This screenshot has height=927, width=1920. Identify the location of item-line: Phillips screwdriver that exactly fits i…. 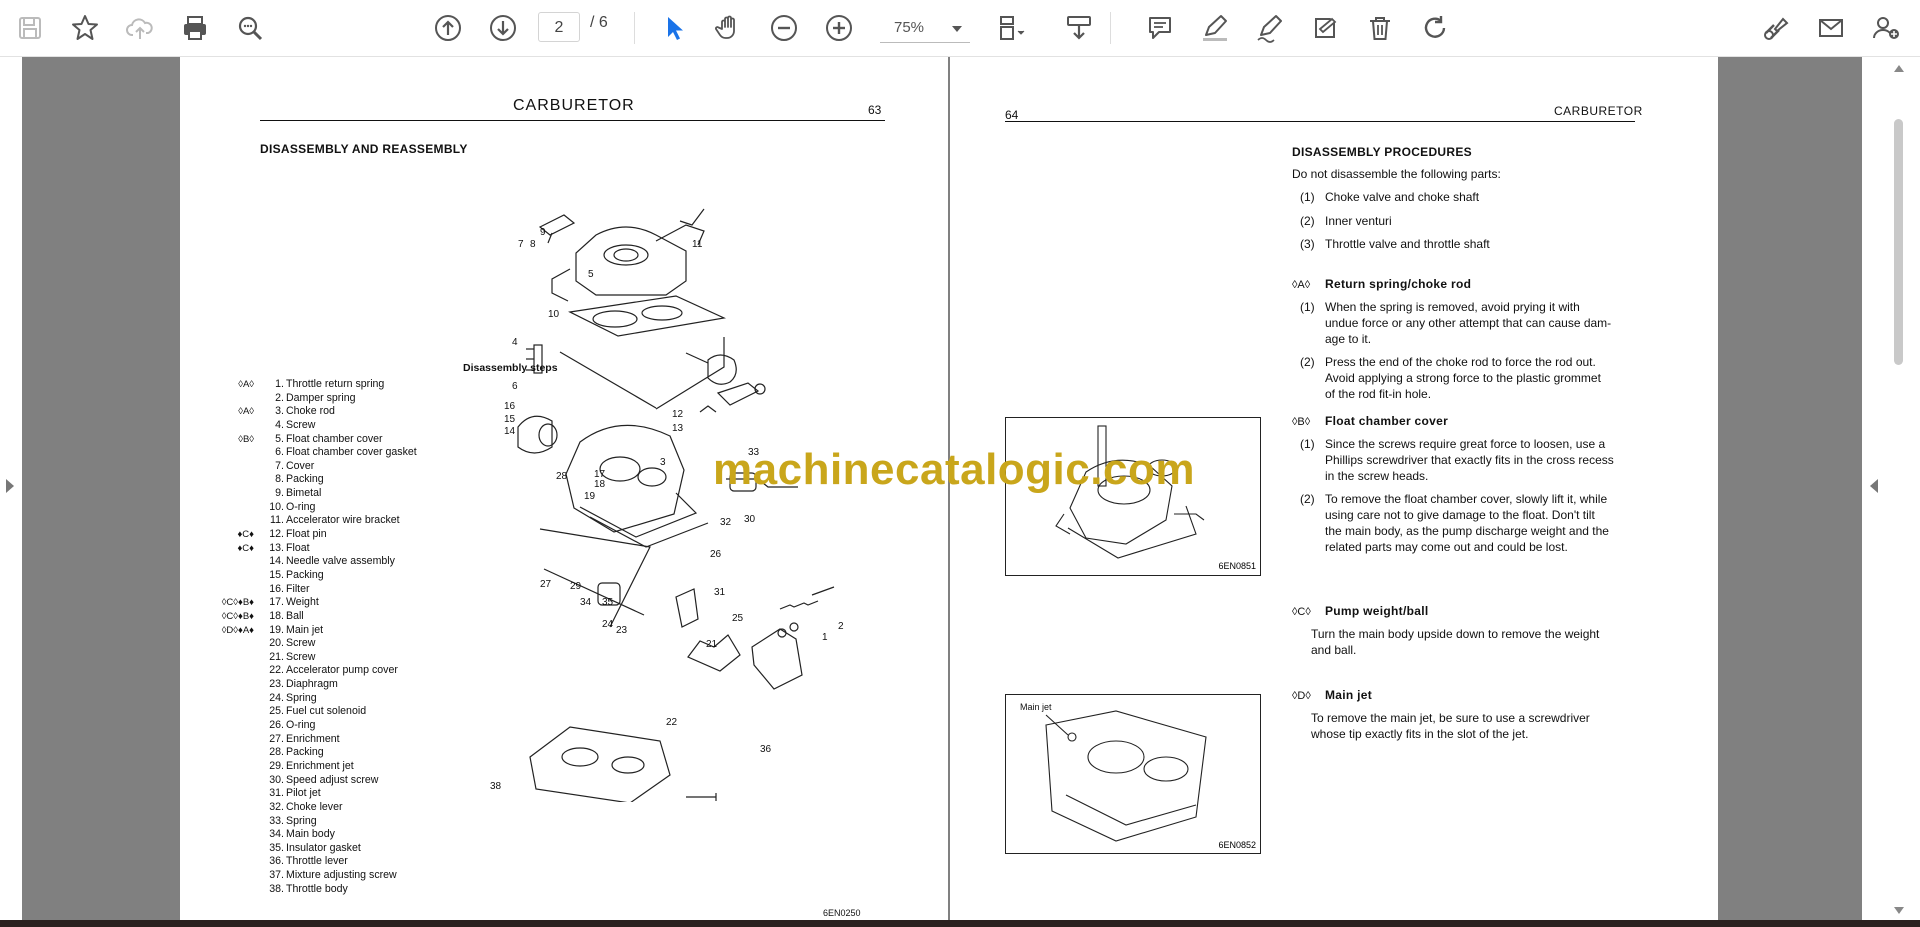
(1469, 460).